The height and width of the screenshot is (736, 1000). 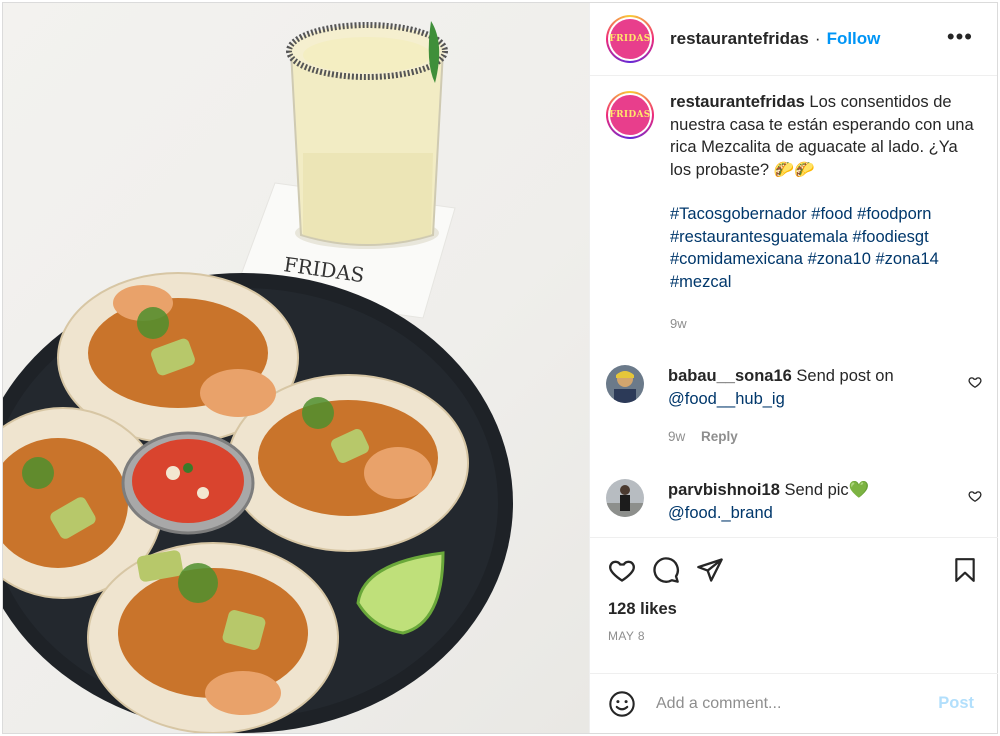 What do you see at coordinates (845, 376) in the screenshot?
I see `comment-text: Send post on` at bounding box center [845, 376].